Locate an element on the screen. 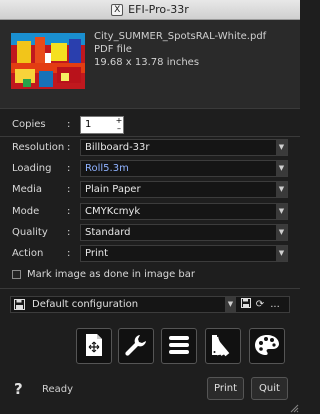 The width and height of the screenshot is (320, 414). mark-done-option: Mark image as done in image bar is located at coordinates (103, 274).